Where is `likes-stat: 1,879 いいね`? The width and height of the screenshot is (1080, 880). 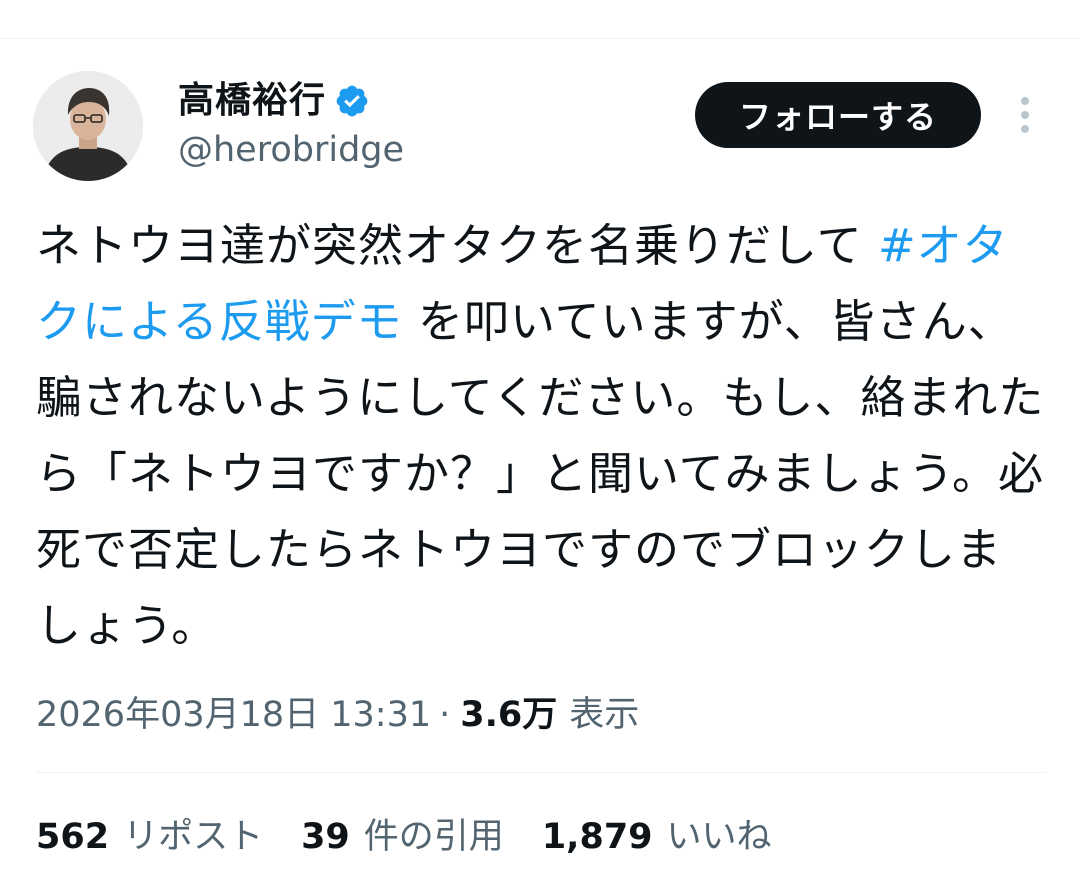 likes-stat: 1,879 いいね is located at coordinates (657, 837).